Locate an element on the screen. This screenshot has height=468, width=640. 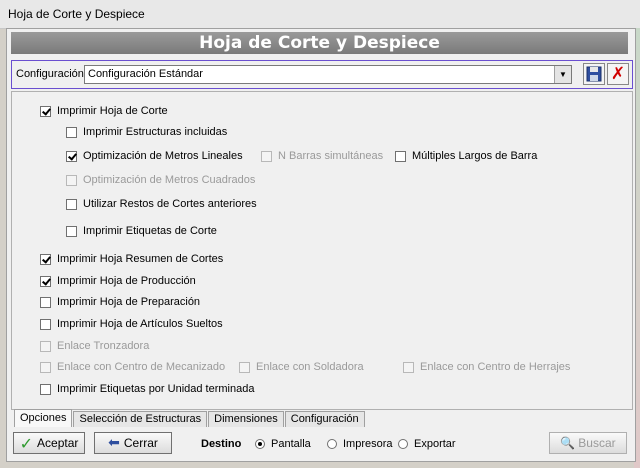
tab-dimensiones: Dimensiones is located at coordinates (246, 419).